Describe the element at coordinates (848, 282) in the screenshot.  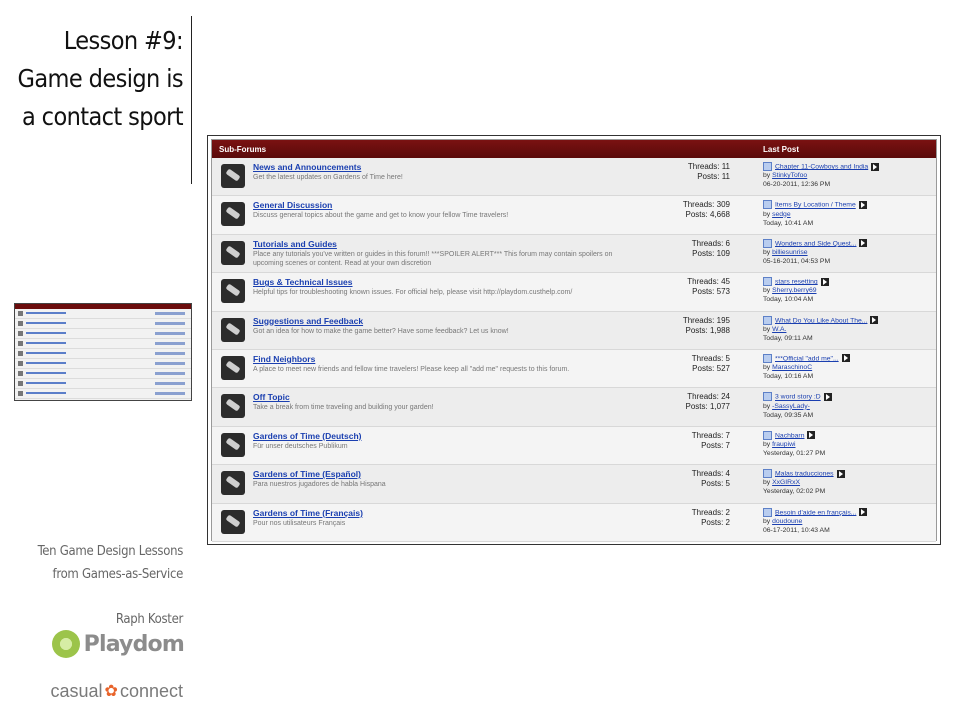
I see `last-post-title-line: stars resetting` at that location.